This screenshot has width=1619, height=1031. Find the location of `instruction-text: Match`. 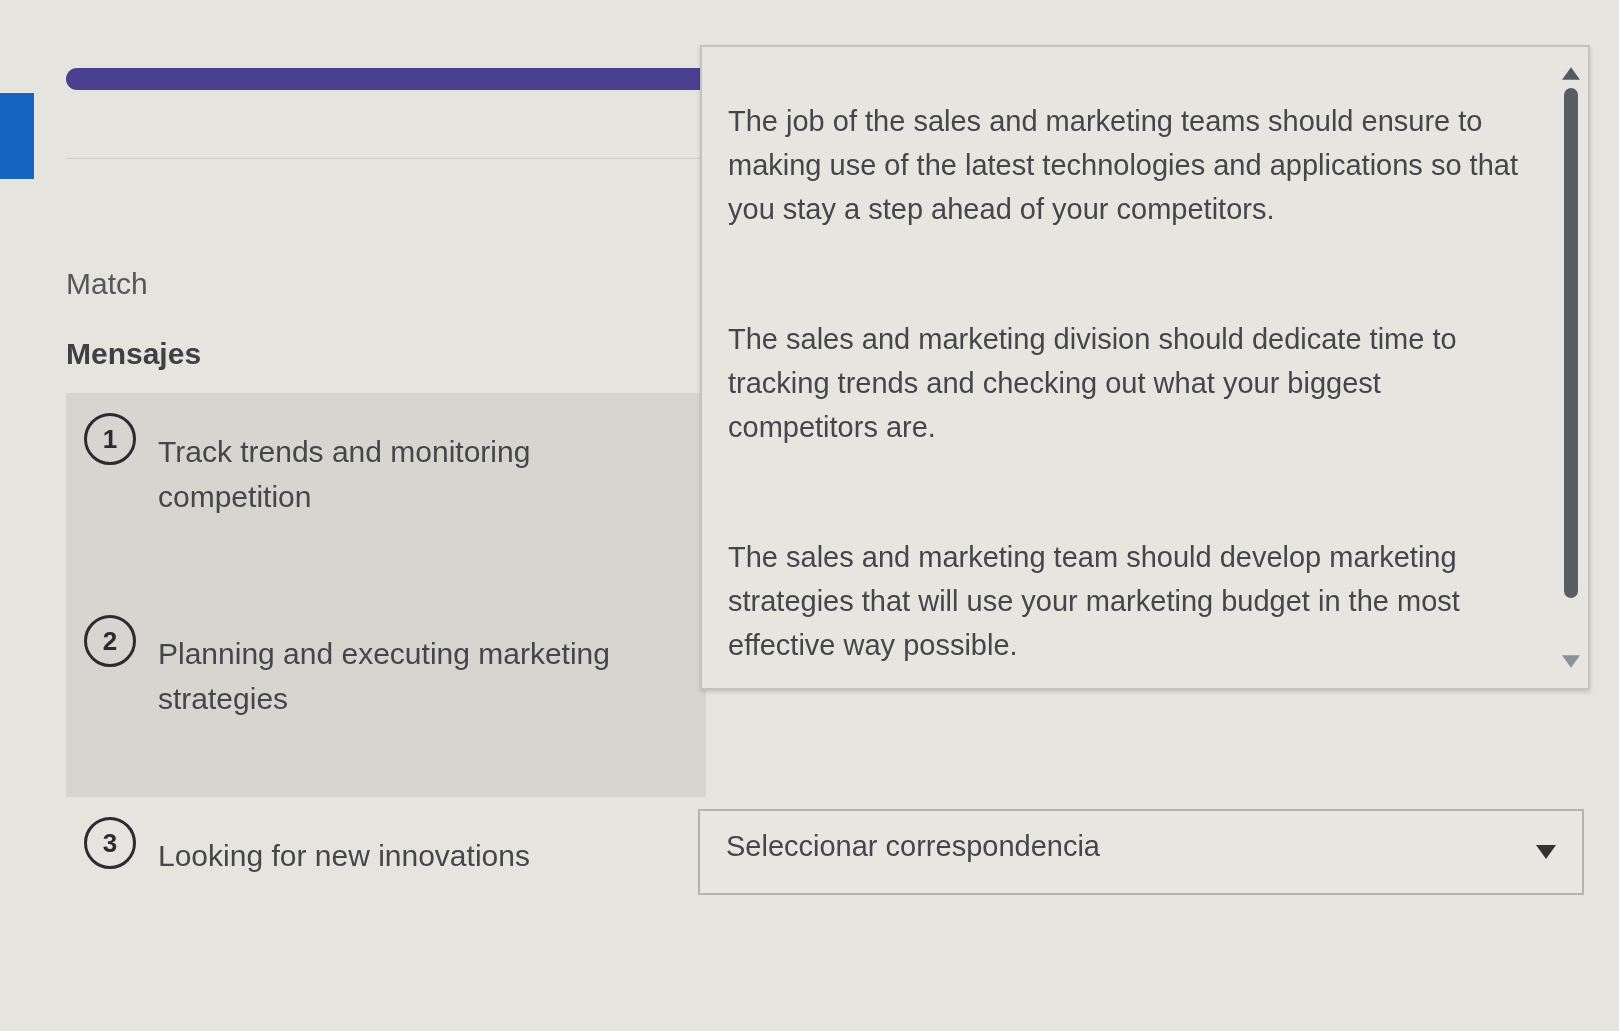

instruction-text: Match is located at coordinates (107, 284).